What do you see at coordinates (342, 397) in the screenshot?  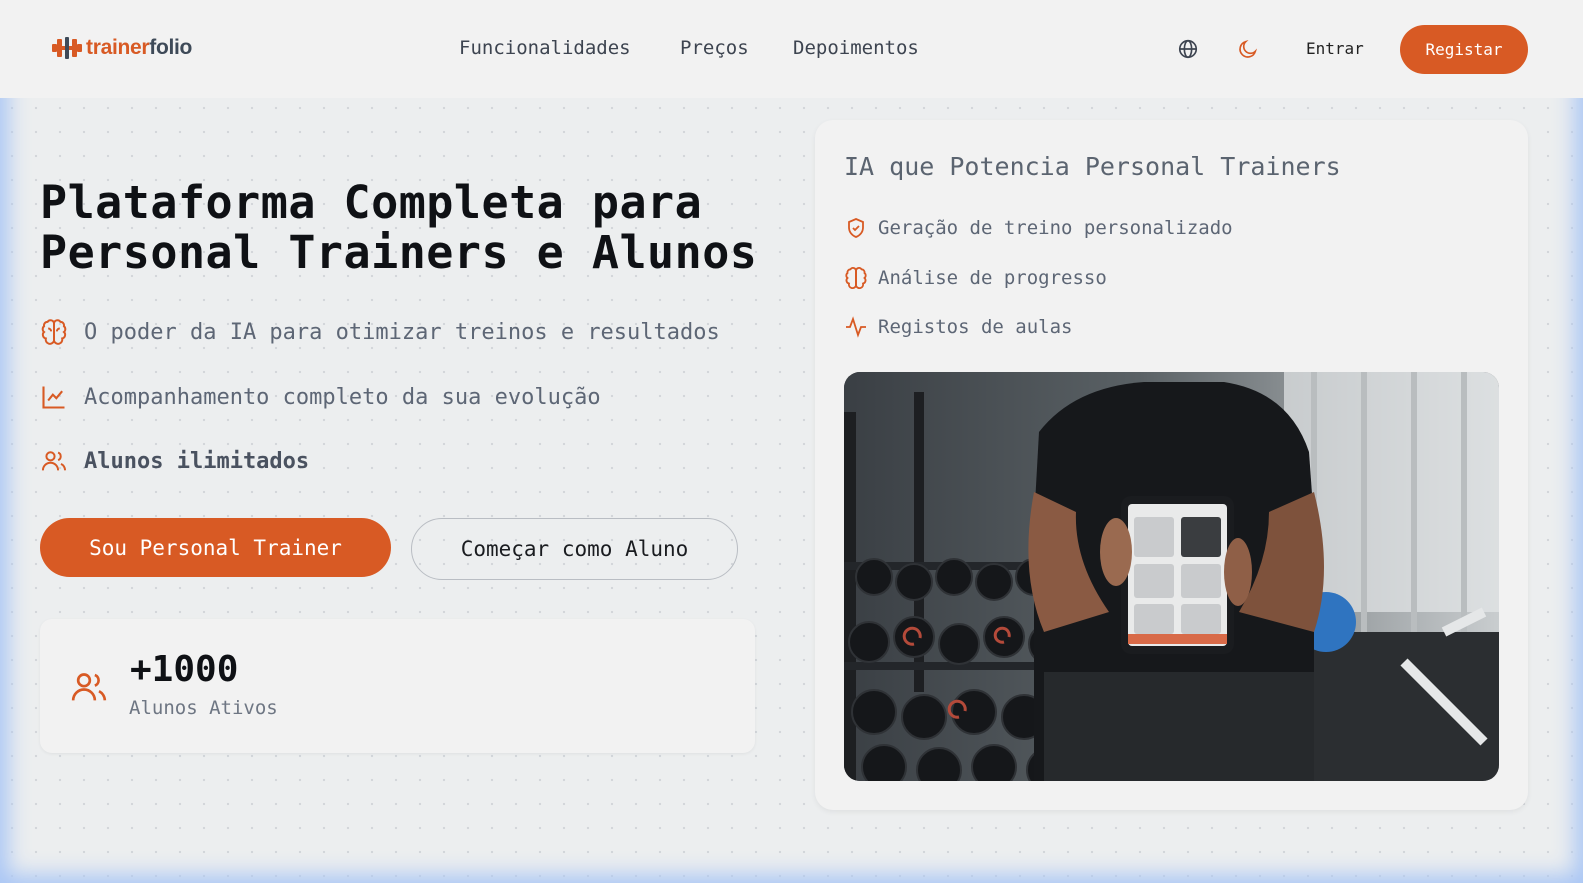 I see `hero-feature-text: Acompanhamento completo da sua evolução` at bounding box center [342, 397].